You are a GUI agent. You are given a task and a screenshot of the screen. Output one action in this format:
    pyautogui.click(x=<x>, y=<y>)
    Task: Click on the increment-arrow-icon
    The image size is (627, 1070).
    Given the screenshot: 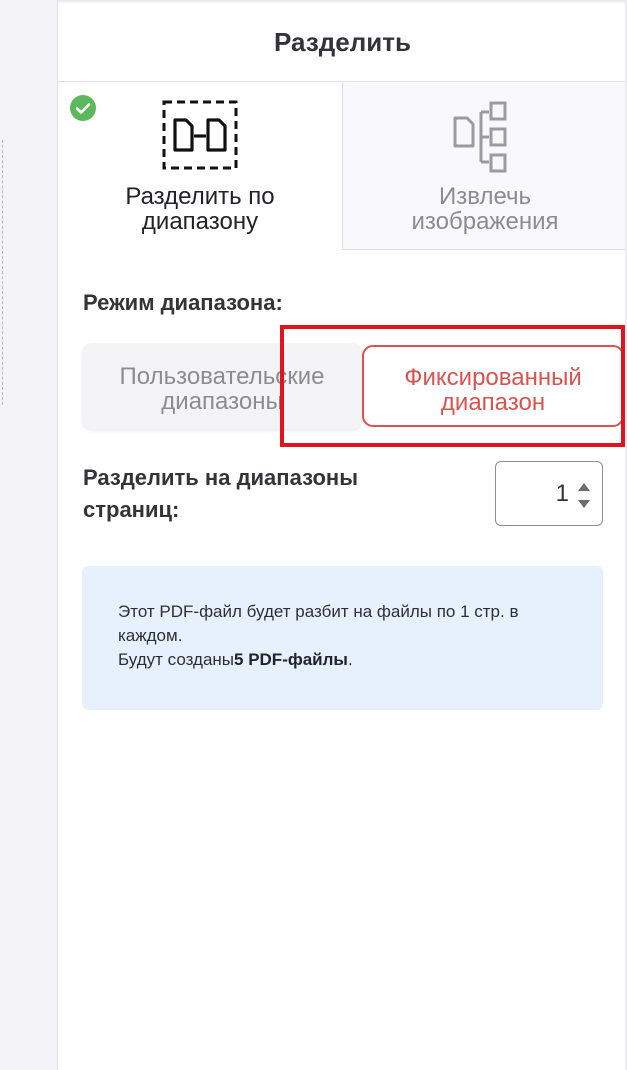 What is the action you would take?
    pyautogui.click(x=584, y=487)
    